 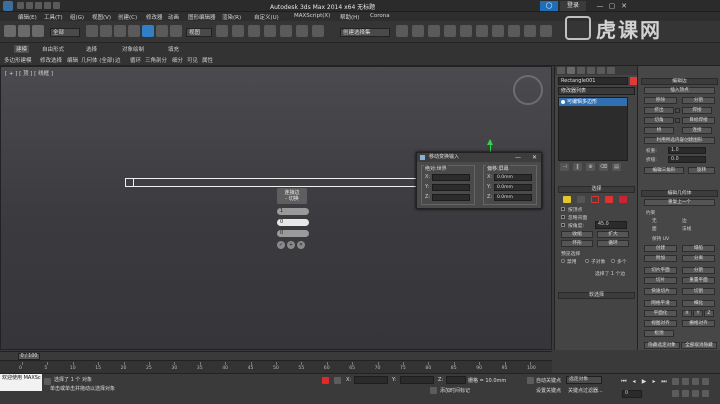 What do you see at coordinates (222, 31) in the screenshot?
I see `pivot-center-icon` at bounding box center [222, 31].